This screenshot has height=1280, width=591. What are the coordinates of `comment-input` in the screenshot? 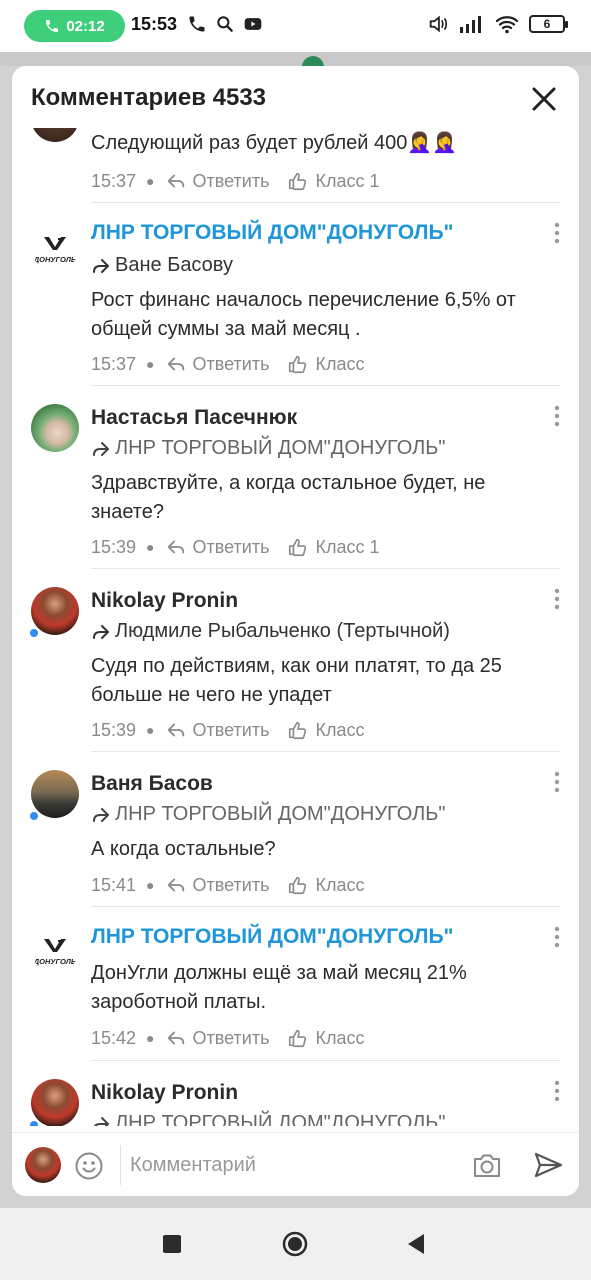 It's located at (290, 1165).